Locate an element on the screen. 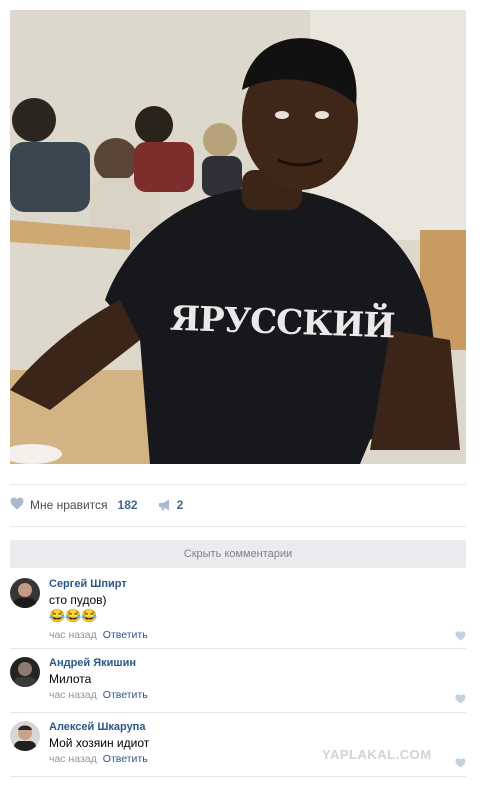 The image size is (484, 785). comment-author: Андрей Якишин is located at coordinates (257, 663).